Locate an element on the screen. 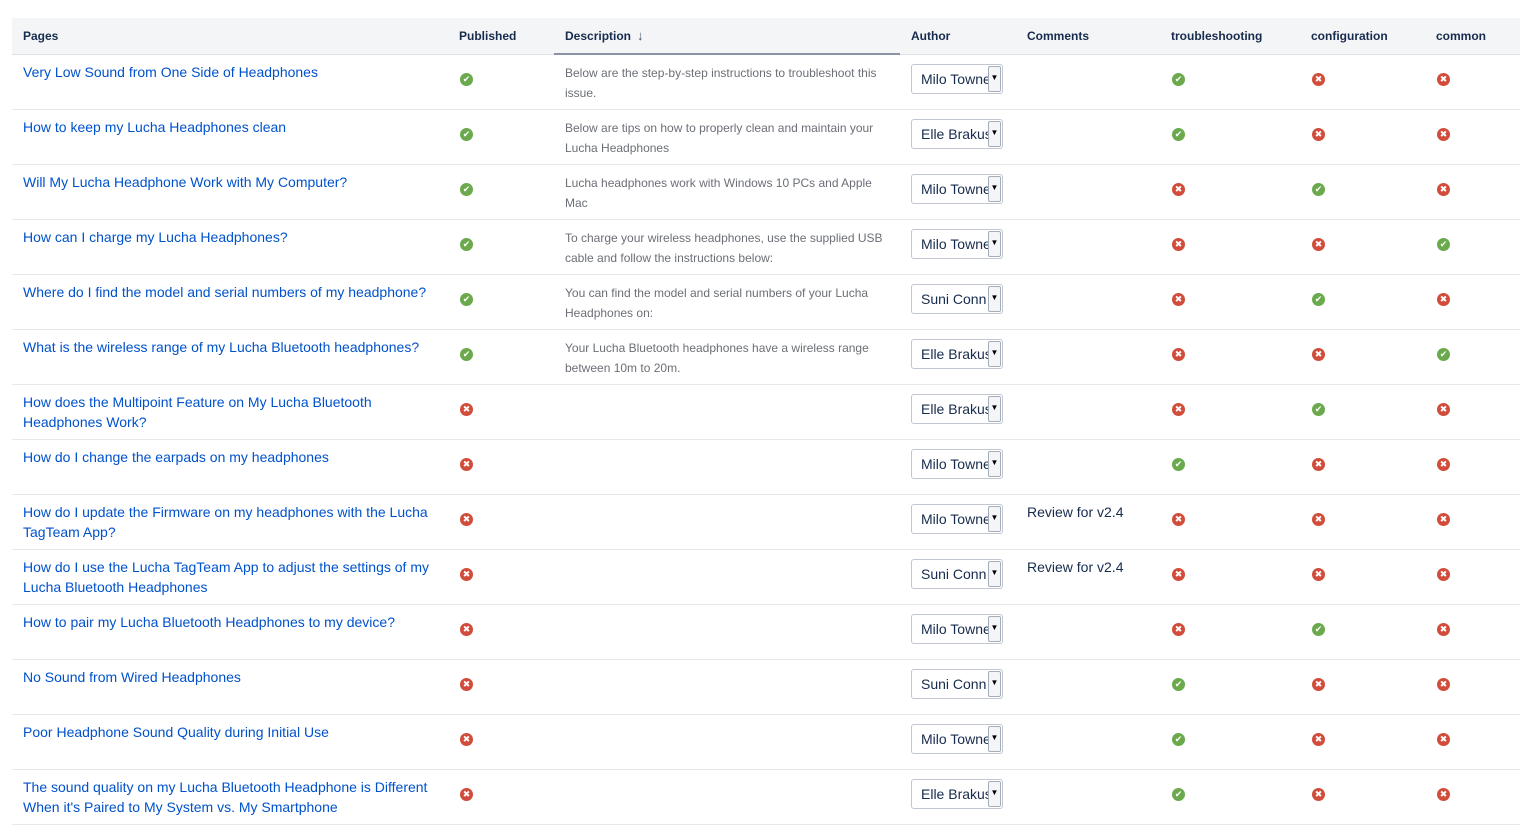 Image resolution: width=1528 pixels, height=825 pixels. column-header-comments: Comments is located at coordinates (1088, 36).